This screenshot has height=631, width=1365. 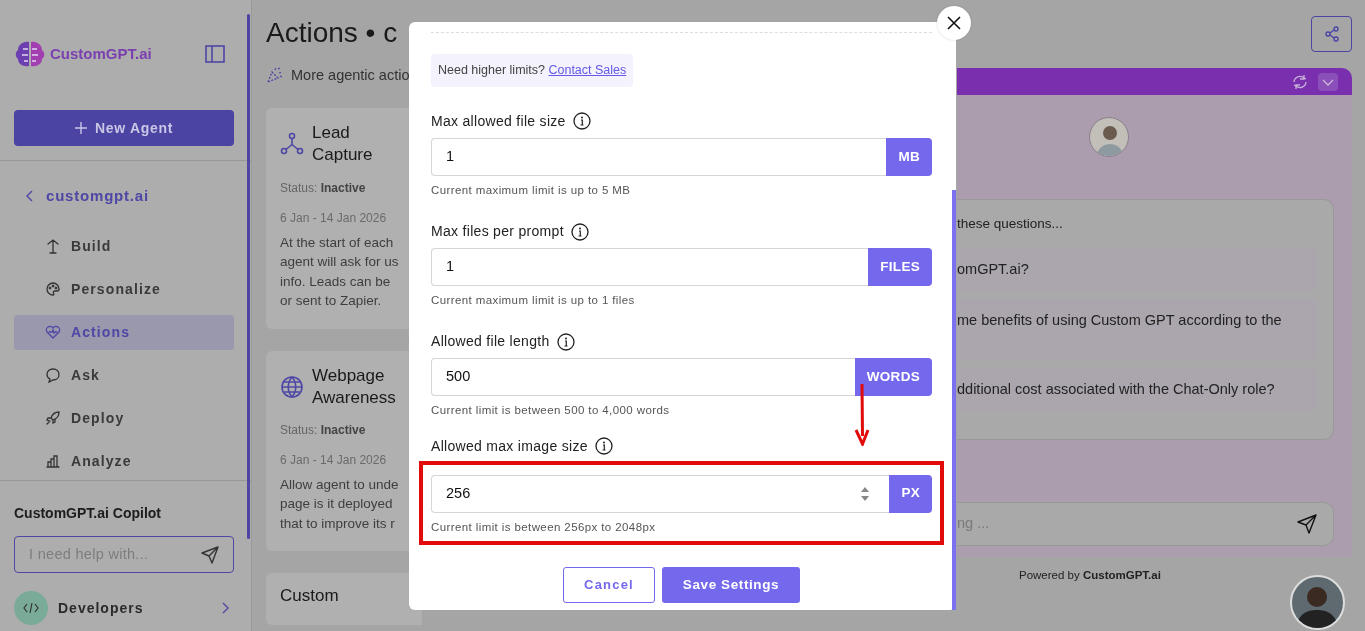 I want to click on heart-icon, so click(x=53, y=332).